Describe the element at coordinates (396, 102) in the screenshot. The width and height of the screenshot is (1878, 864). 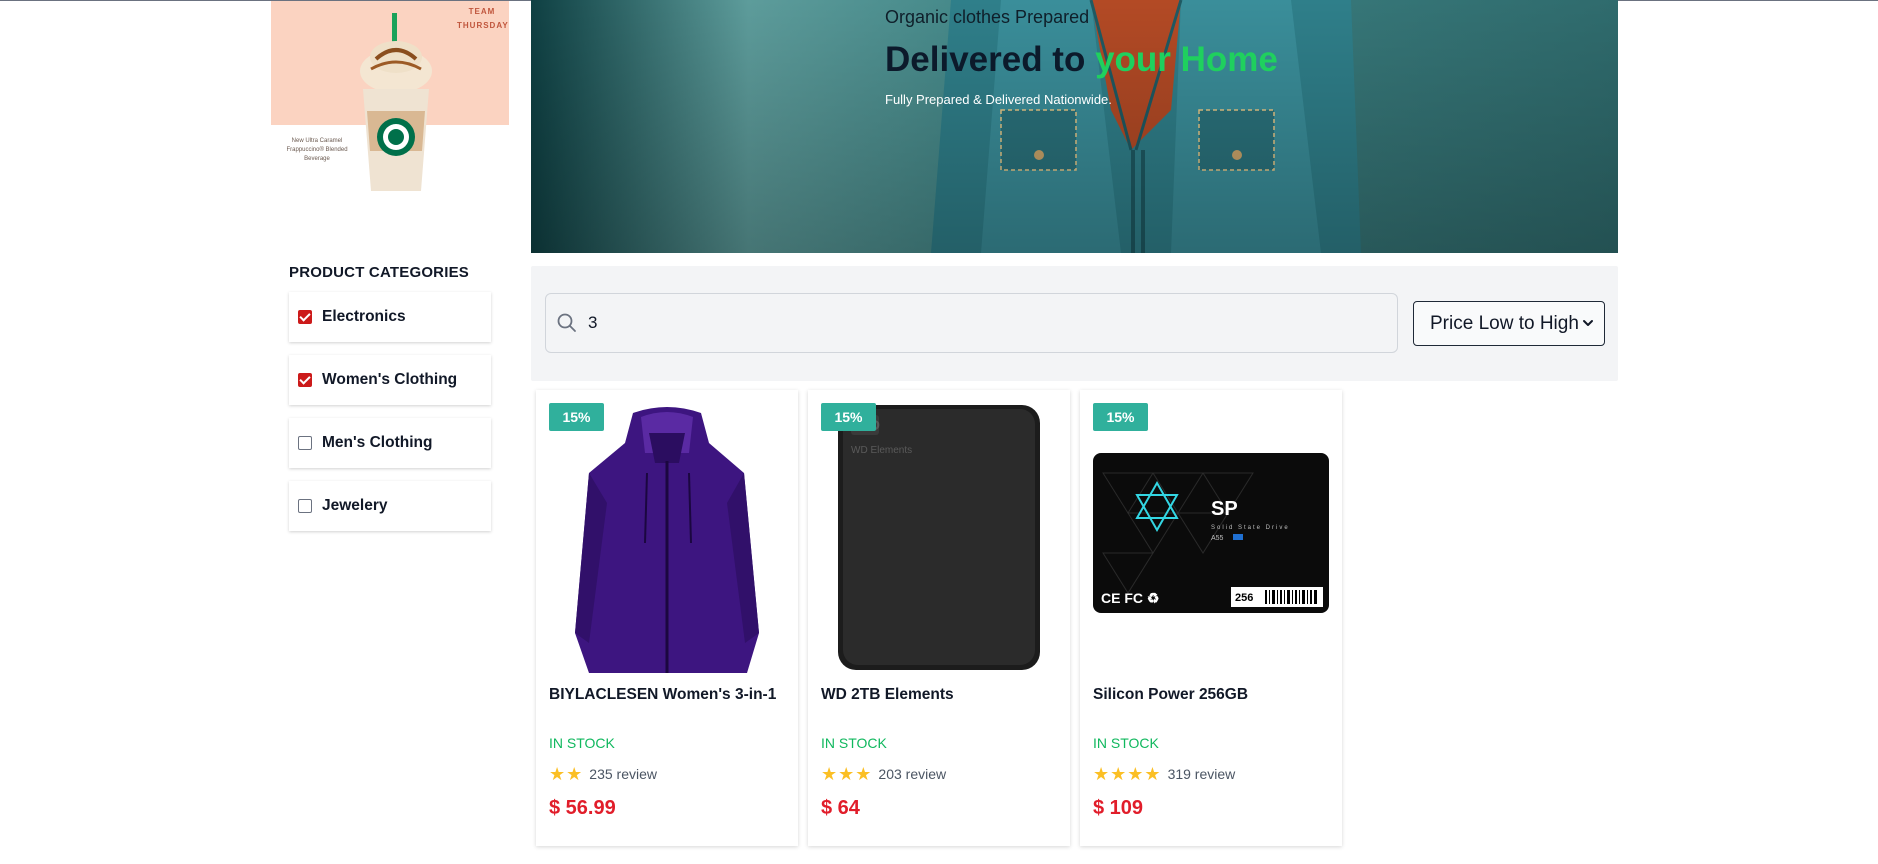
I see `frappuccino-image` at that location.